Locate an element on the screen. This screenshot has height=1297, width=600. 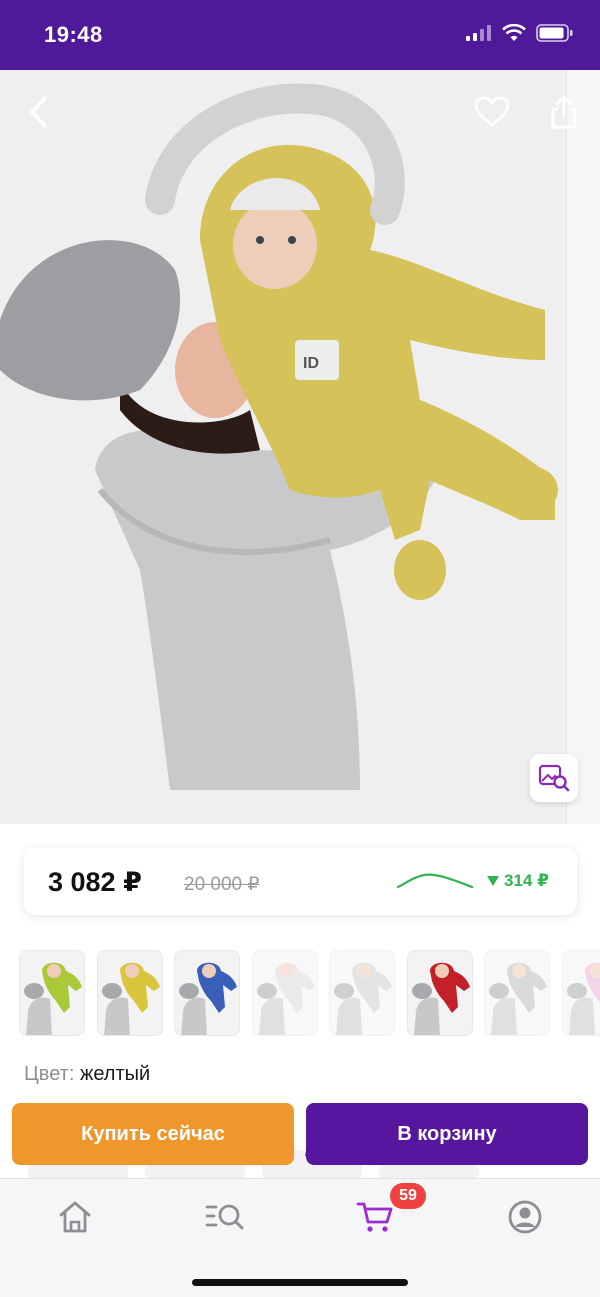
cart-icon is located at coordinates (374, 1217).